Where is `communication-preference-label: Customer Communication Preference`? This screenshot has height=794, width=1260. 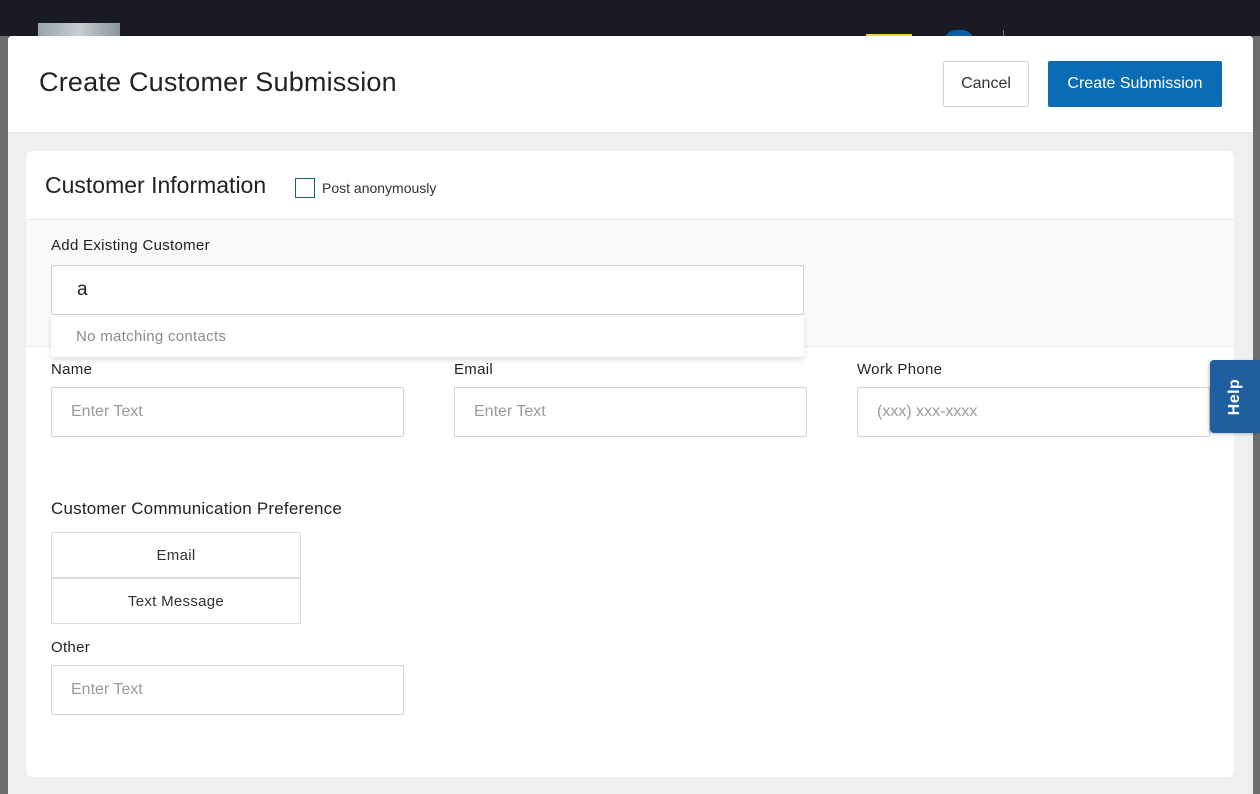
communication-preference-label: Customer Communication Preference is located at coordinates (196, 508).